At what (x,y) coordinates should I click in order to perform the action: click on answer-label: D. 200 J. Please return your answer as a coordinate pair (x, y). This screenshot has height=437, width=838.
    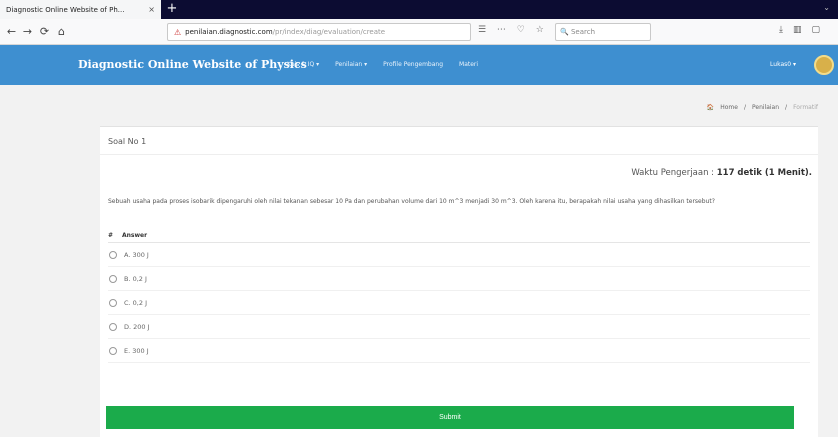
    Looking at the image, I should click on (137, 326).